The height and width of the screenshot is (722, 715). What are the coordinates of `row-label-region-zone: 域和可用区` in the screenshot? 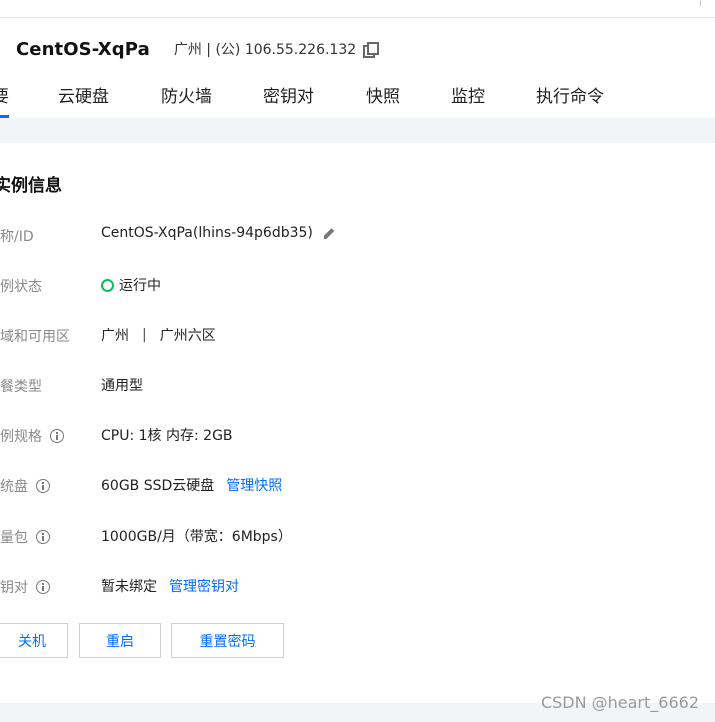 It's located at (35, 337).